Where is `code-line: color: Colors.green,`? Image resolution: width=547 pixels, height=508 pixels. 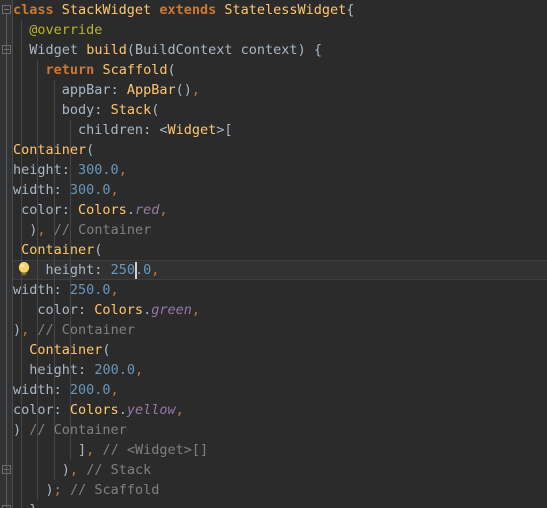 code-line: color: Colors.green, is located at coordinates (280, 310).